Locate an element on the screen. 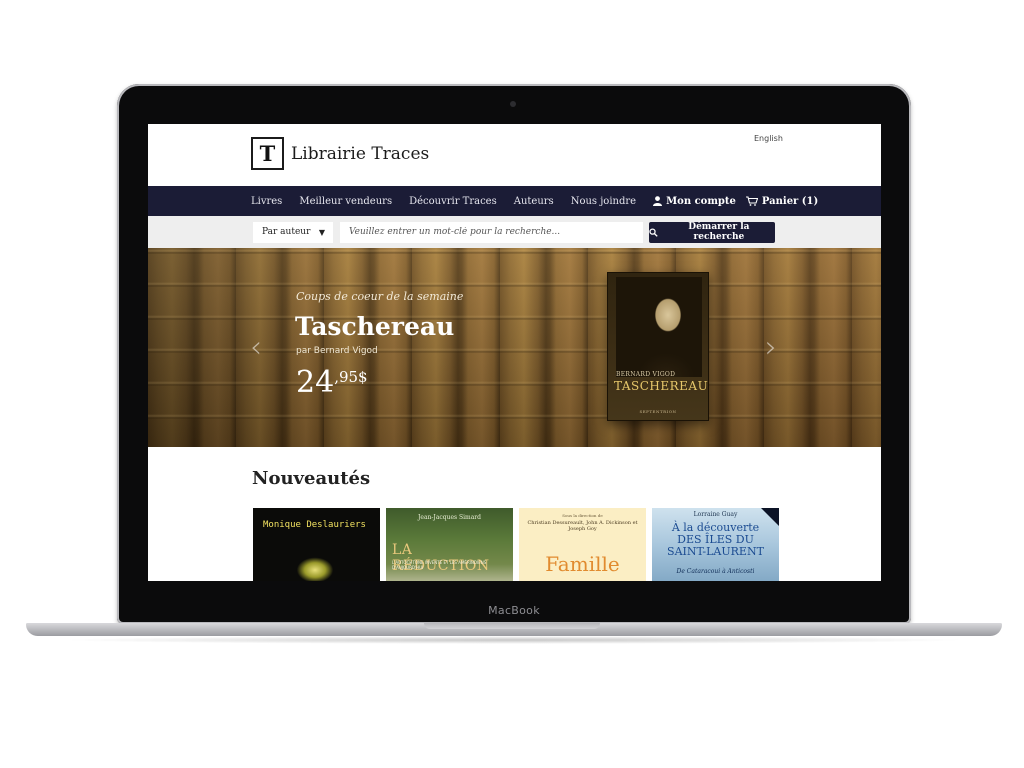 The image size is (1024, 768). account-label: Mon compte is located at coordinates (701, 201).